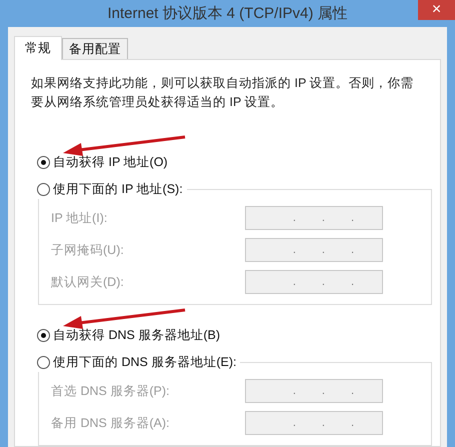  I want to click on description-text: 如果网络支持此功能，则可以获取自动指派的 IP 设置。否则，你需要从网络系统管理员处获得适当的 IP 设置。, so click(223, 93).